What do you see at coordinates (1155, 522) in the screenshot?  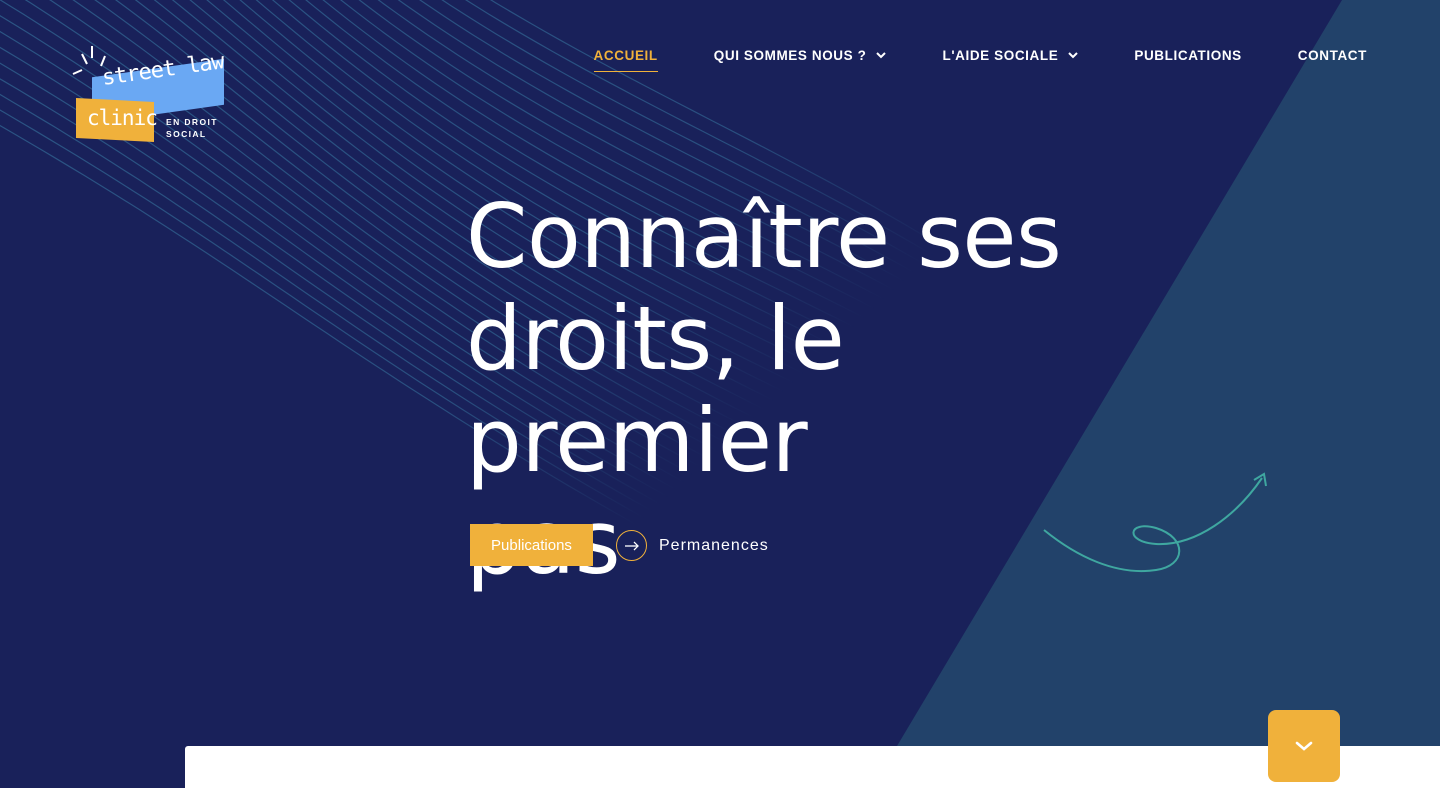 I see `squiggle-arrow-icon` at bounding box center [1155, 522].